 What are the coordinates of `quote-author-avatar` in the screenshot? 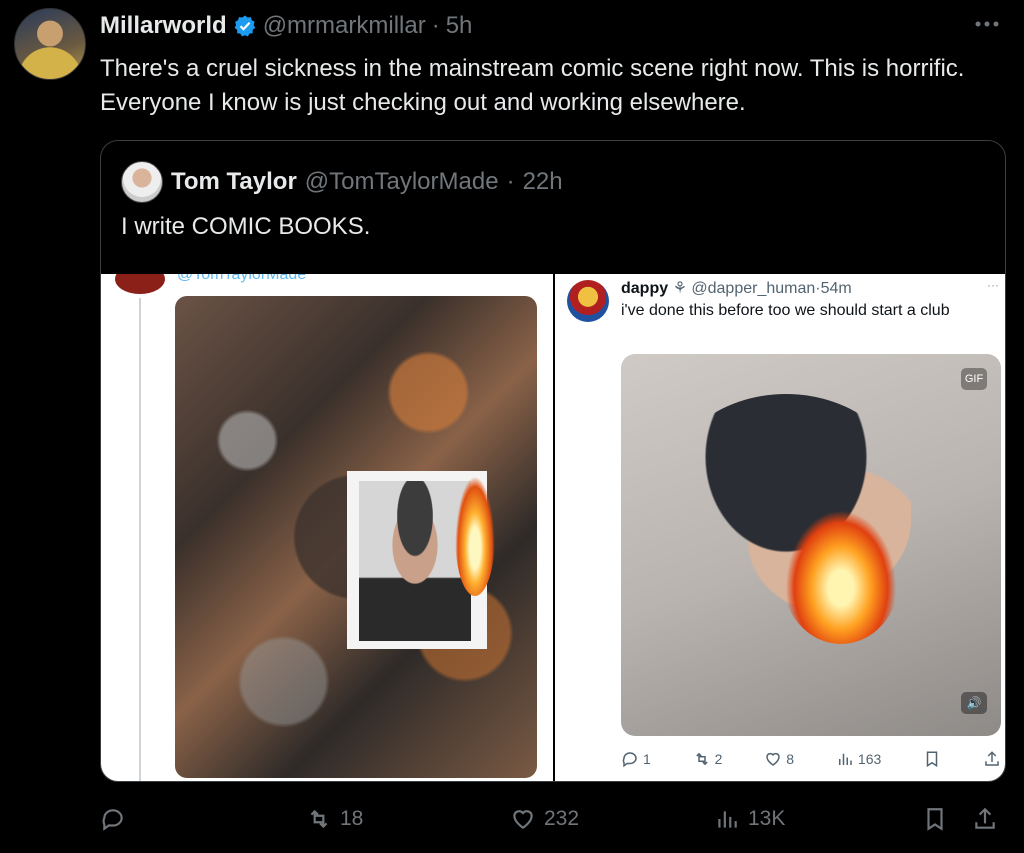 It's located at (142, 182).